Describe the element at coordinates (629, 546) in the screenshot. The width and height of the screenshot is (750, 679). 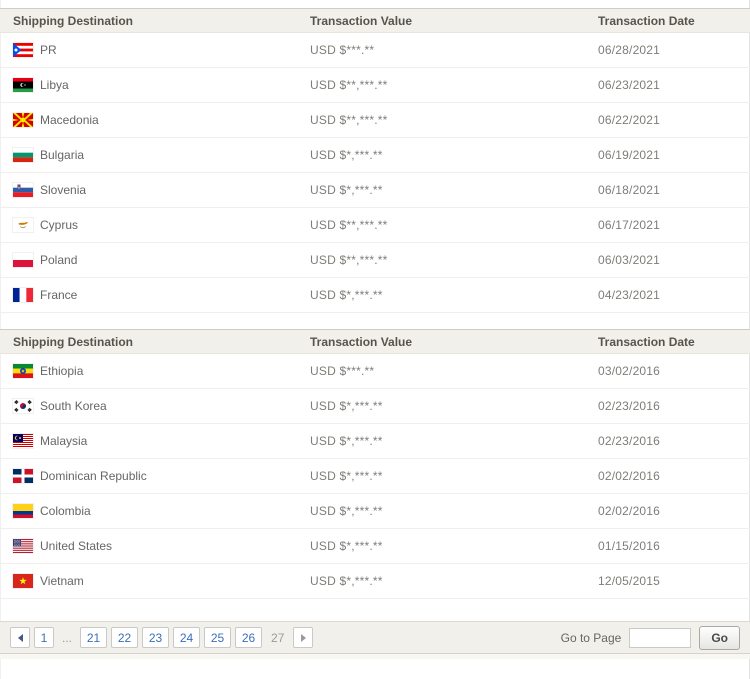
I see `transaction-date: 01/15/2016` at that location.